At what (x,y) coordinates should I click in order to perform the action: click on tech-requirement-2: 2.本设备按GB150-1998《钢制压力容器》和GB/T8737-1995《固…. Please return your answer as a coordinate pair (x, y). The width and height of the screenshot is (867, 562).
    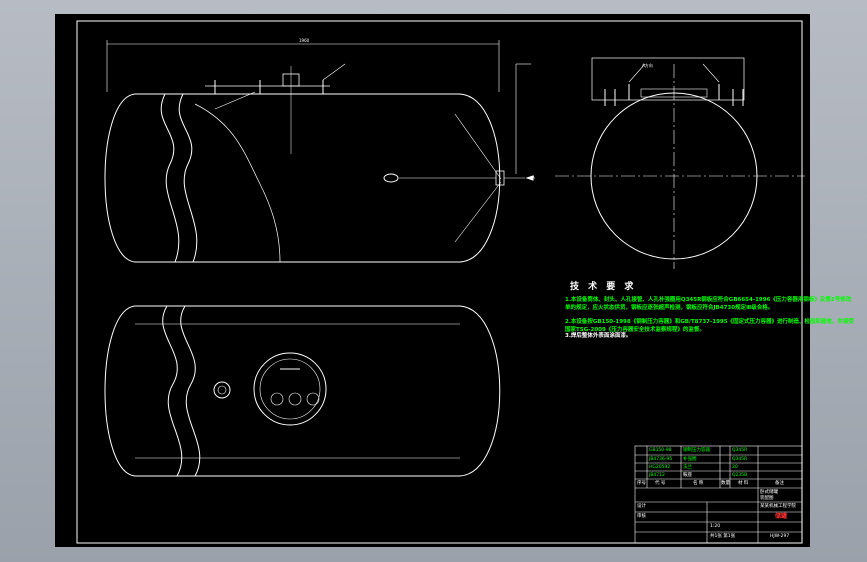
    Looking at the image, I should click on (710, 326).